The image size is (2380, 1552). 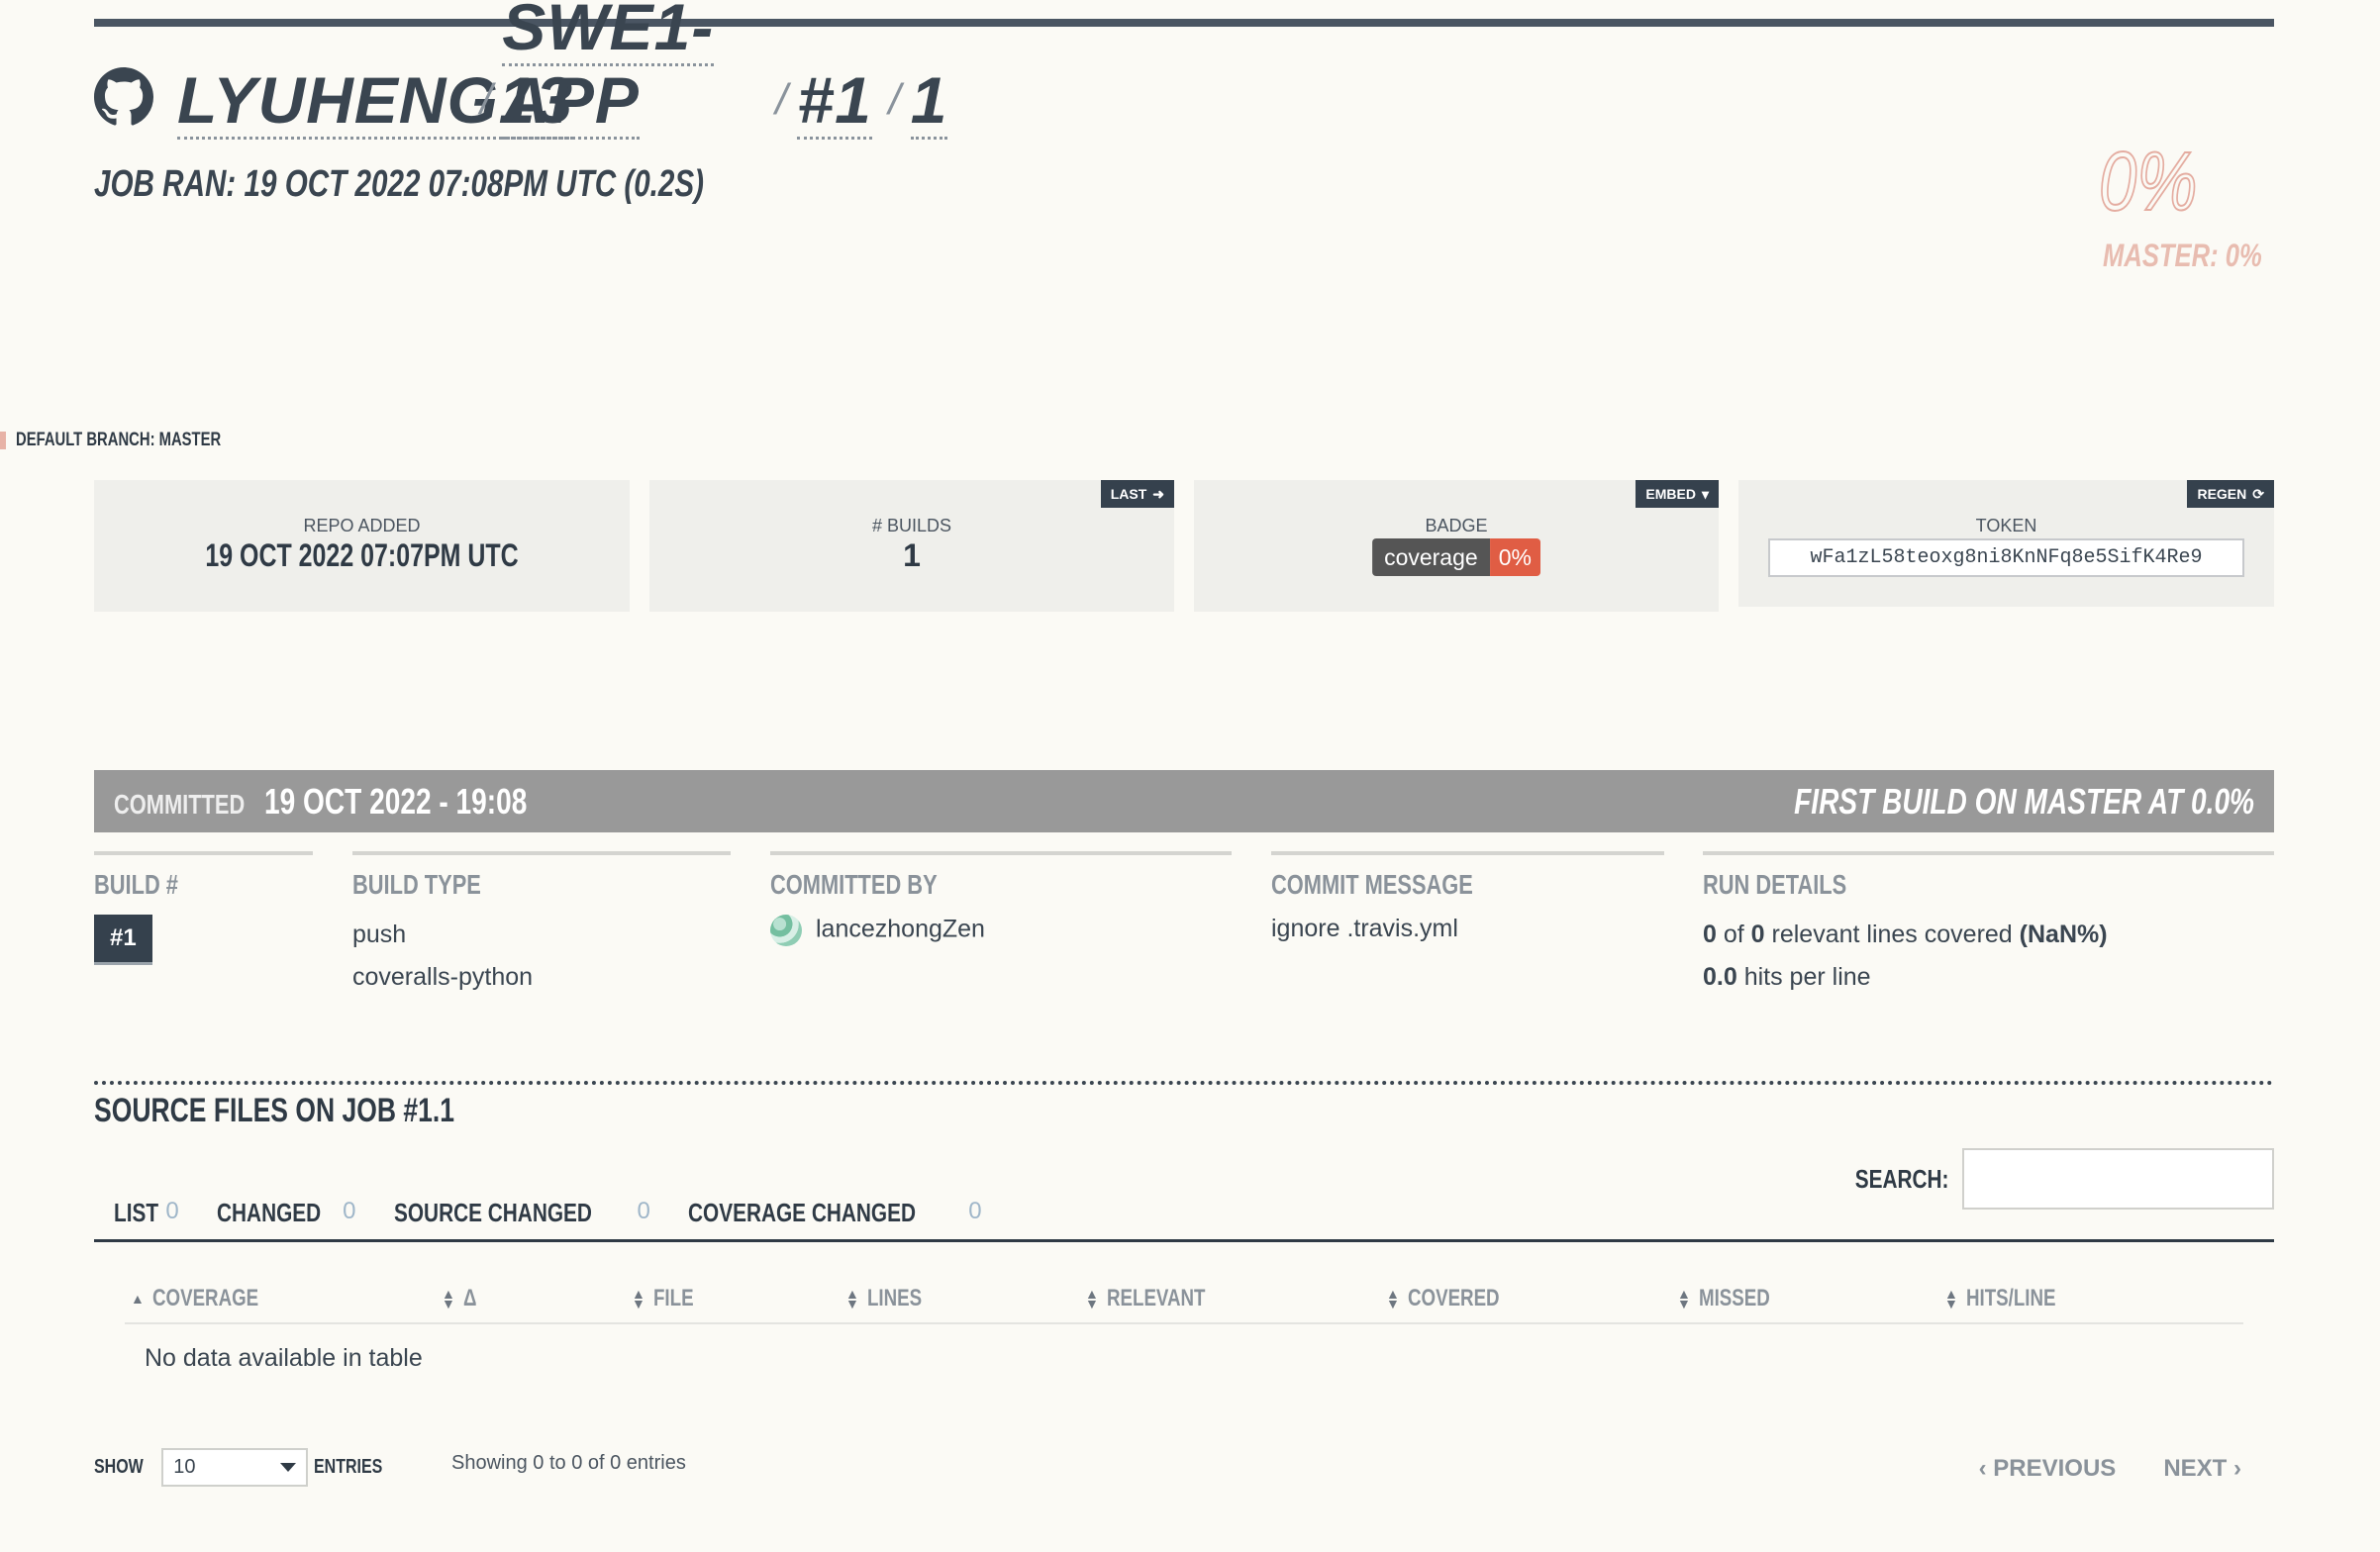 What do you see at coordinates (2024, 801) in the screenshot?
I see `first-build-summary: FIRST BUILD ON MASTER AT 0.0%` at bounding box center [2024, 801].